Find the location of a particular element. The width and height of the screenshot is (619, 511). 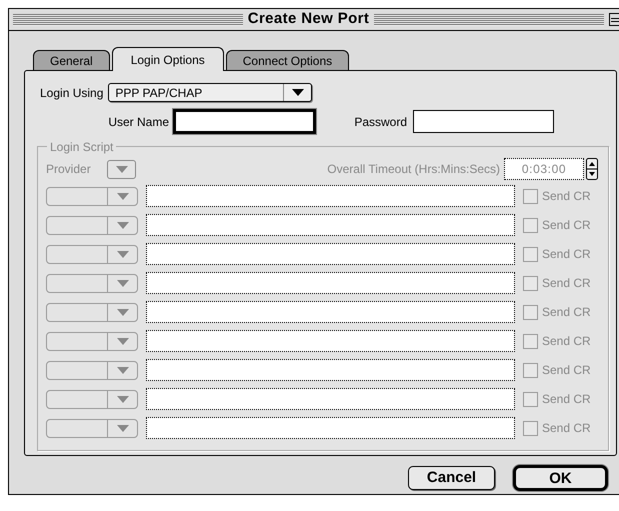

login-method-dropdown: PPP PAP/CHAP is located at coordinates (210, 92).